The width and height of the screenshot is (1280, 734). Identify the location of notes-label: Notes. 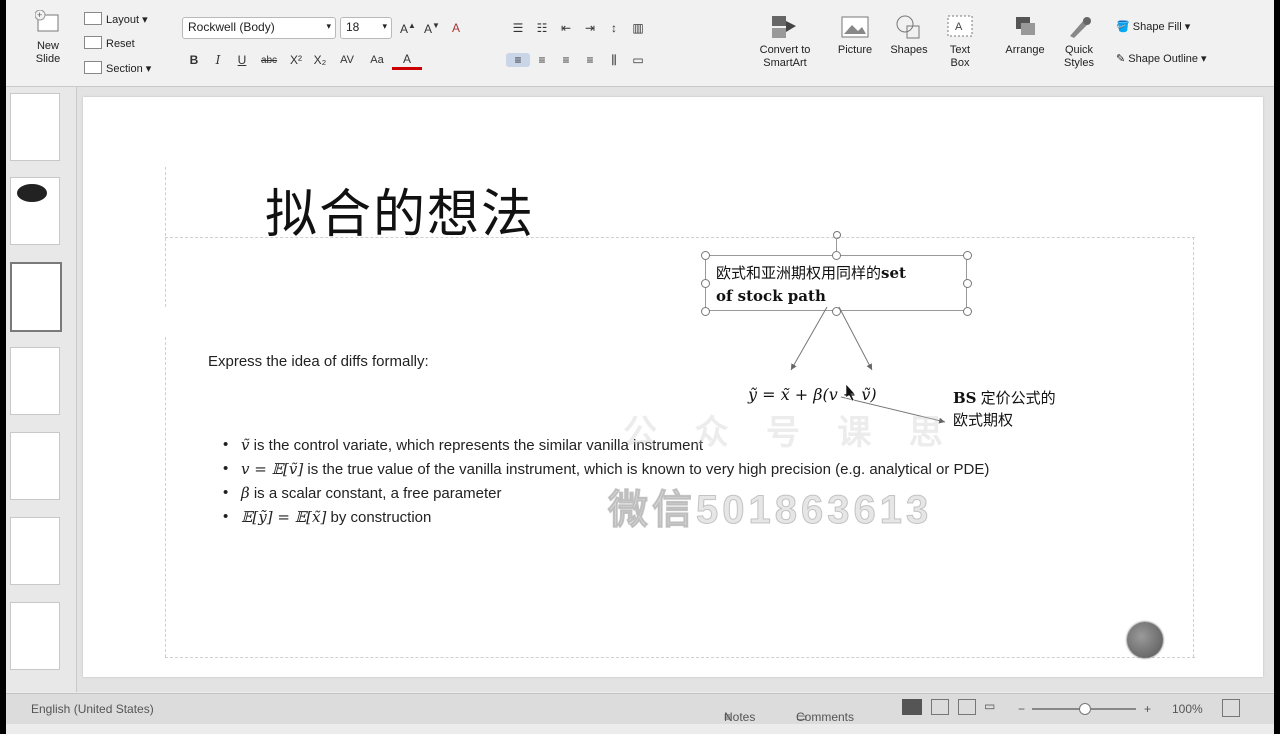
(740, 717).